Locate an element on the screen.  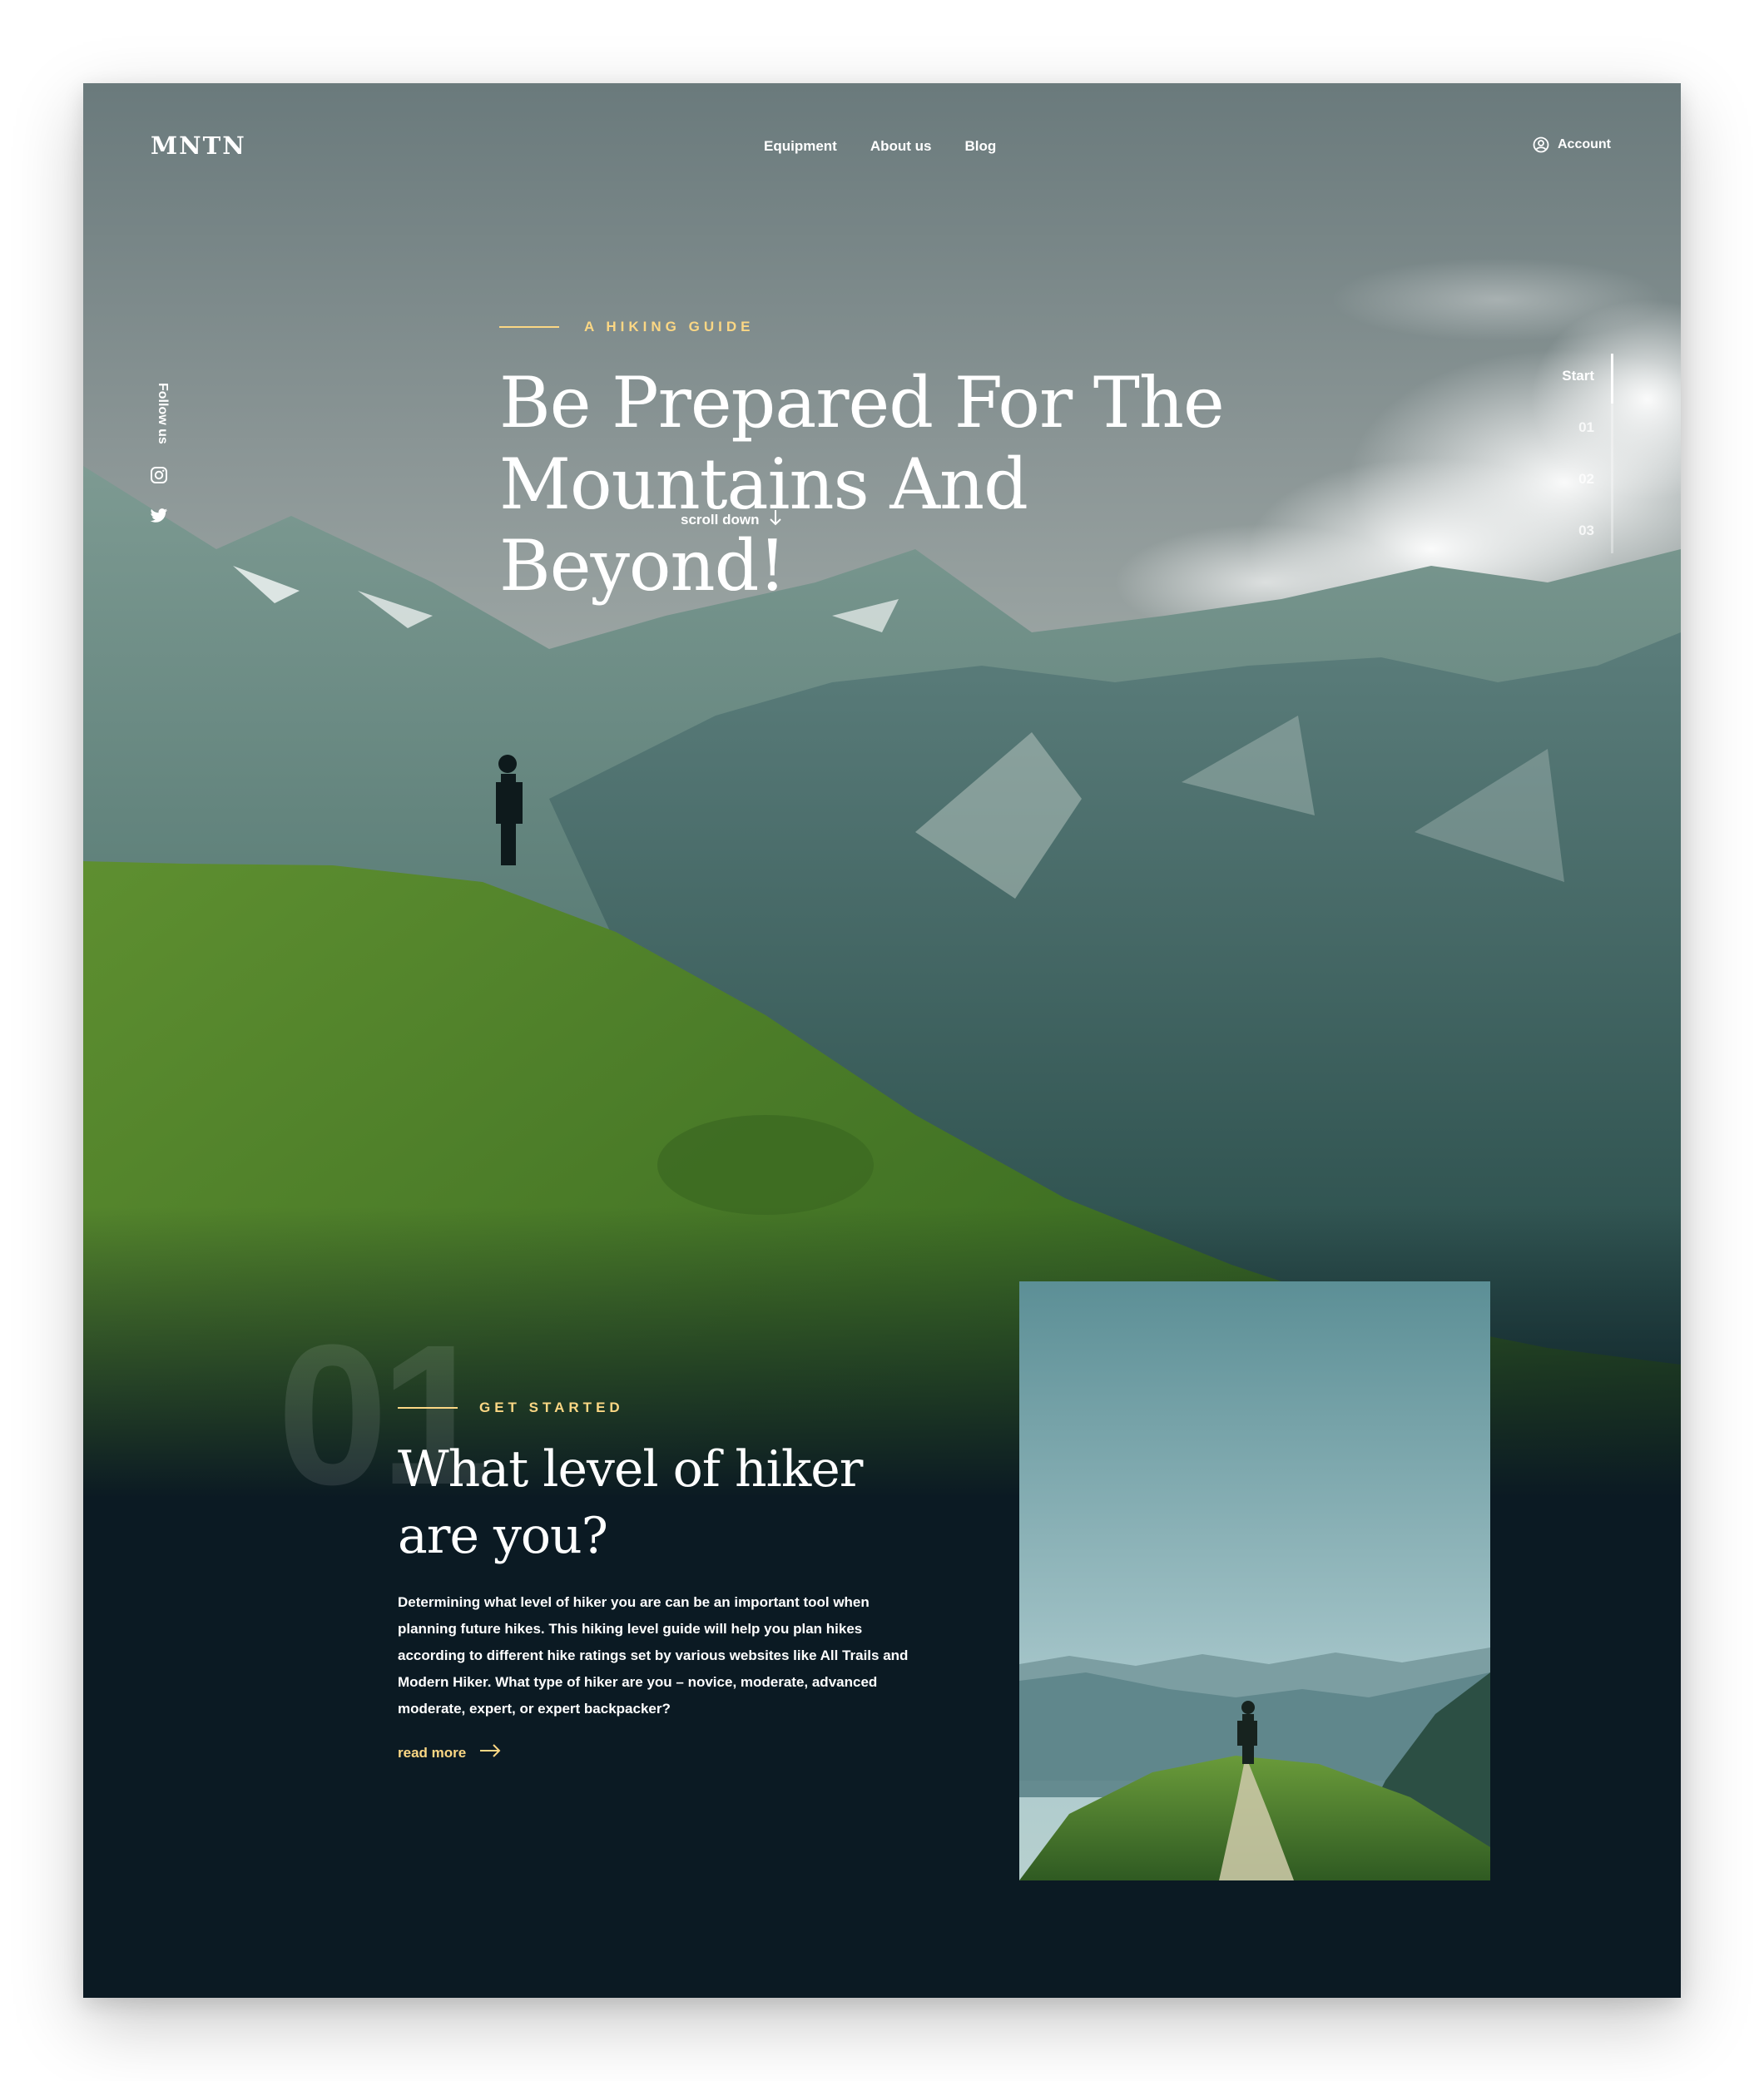
read-more-label: read more is located at coordinates (433, 1753).